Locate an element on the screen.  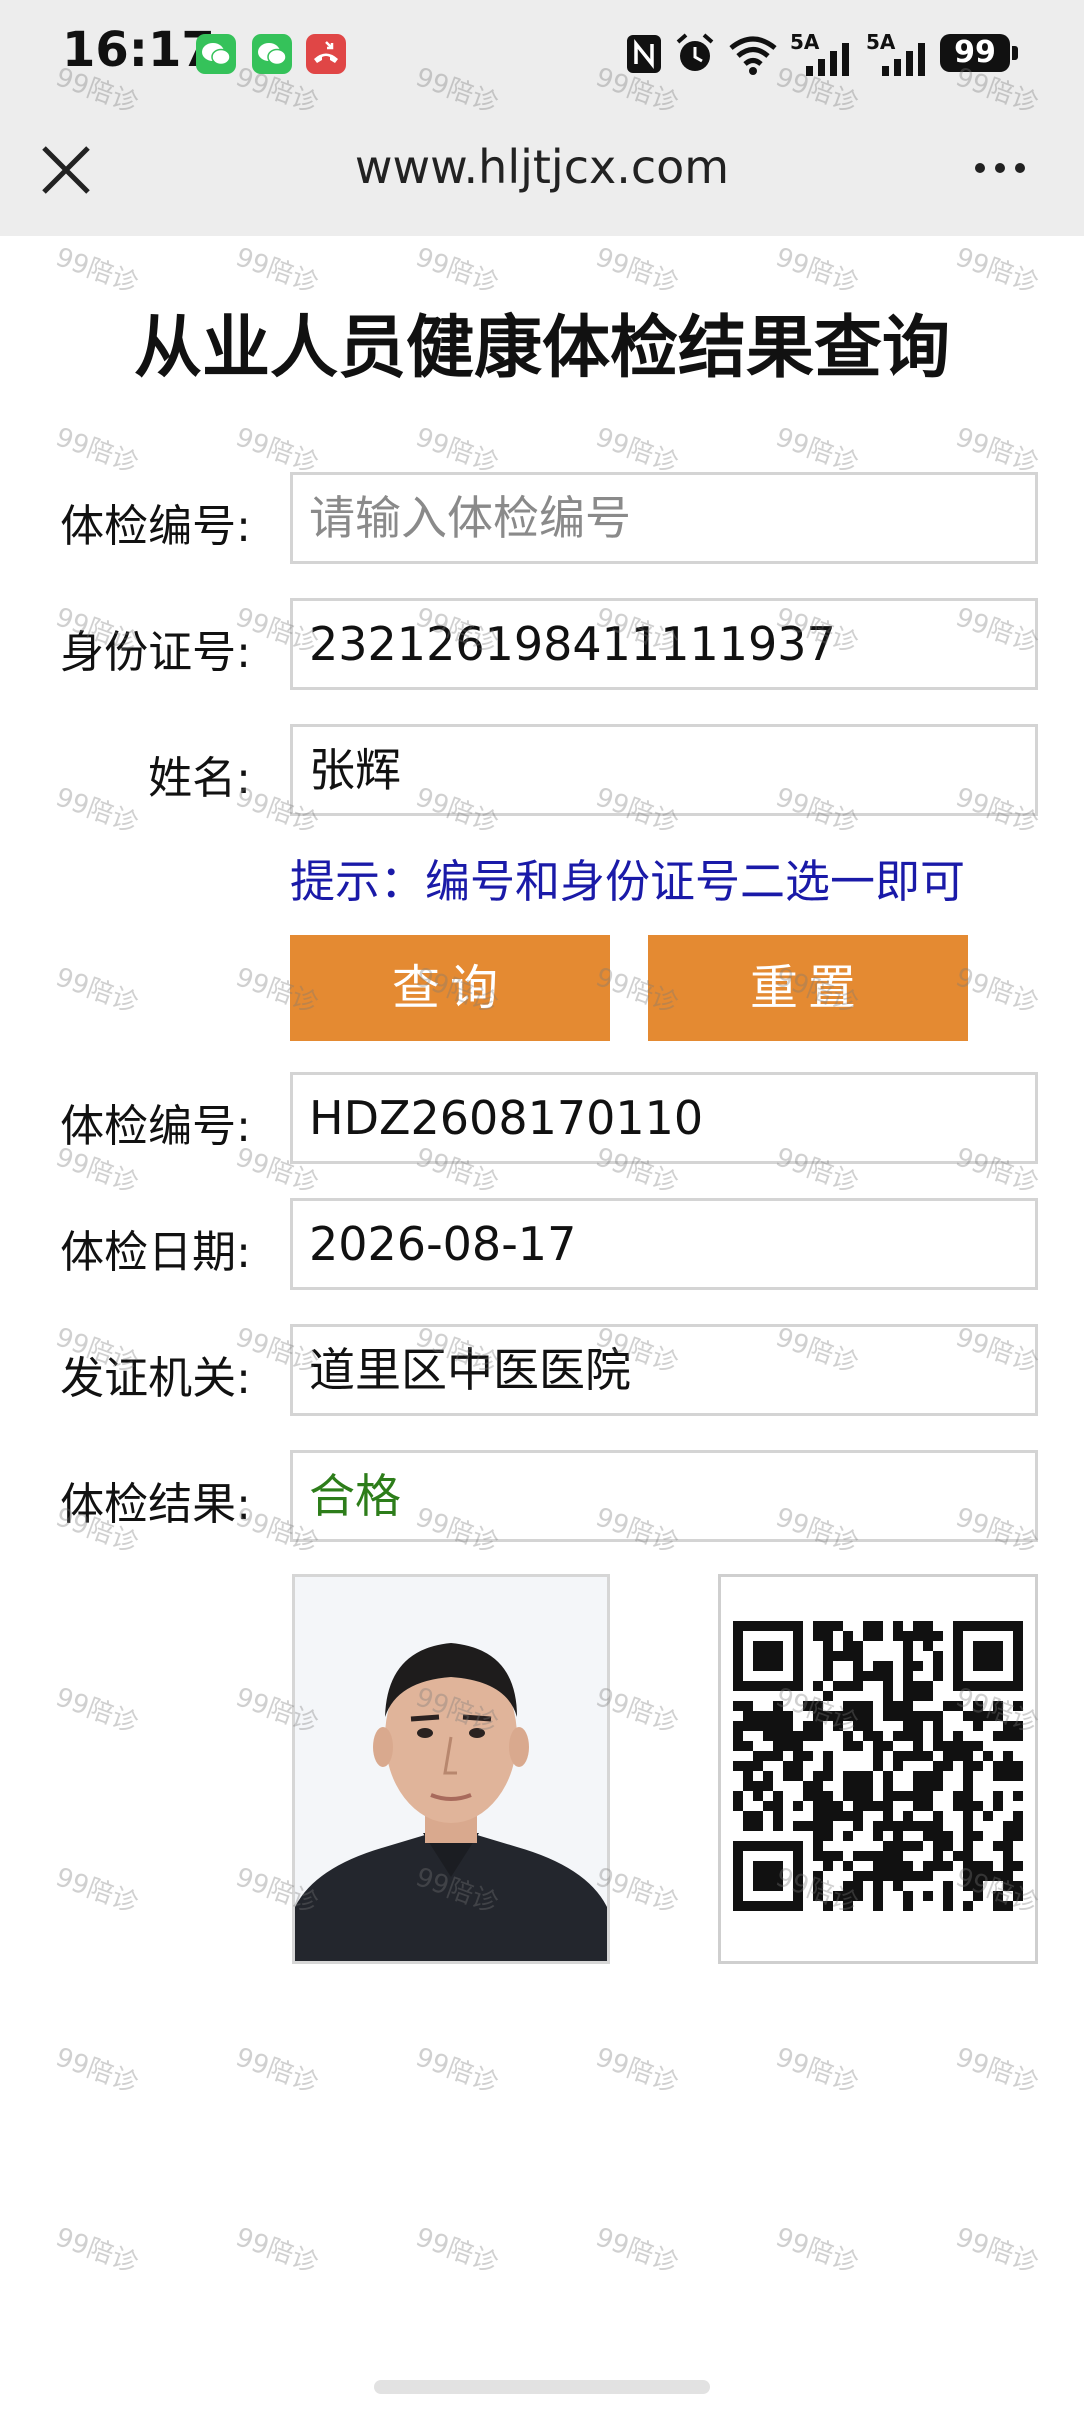
portrait-image is located at coordinates (451, 1769).